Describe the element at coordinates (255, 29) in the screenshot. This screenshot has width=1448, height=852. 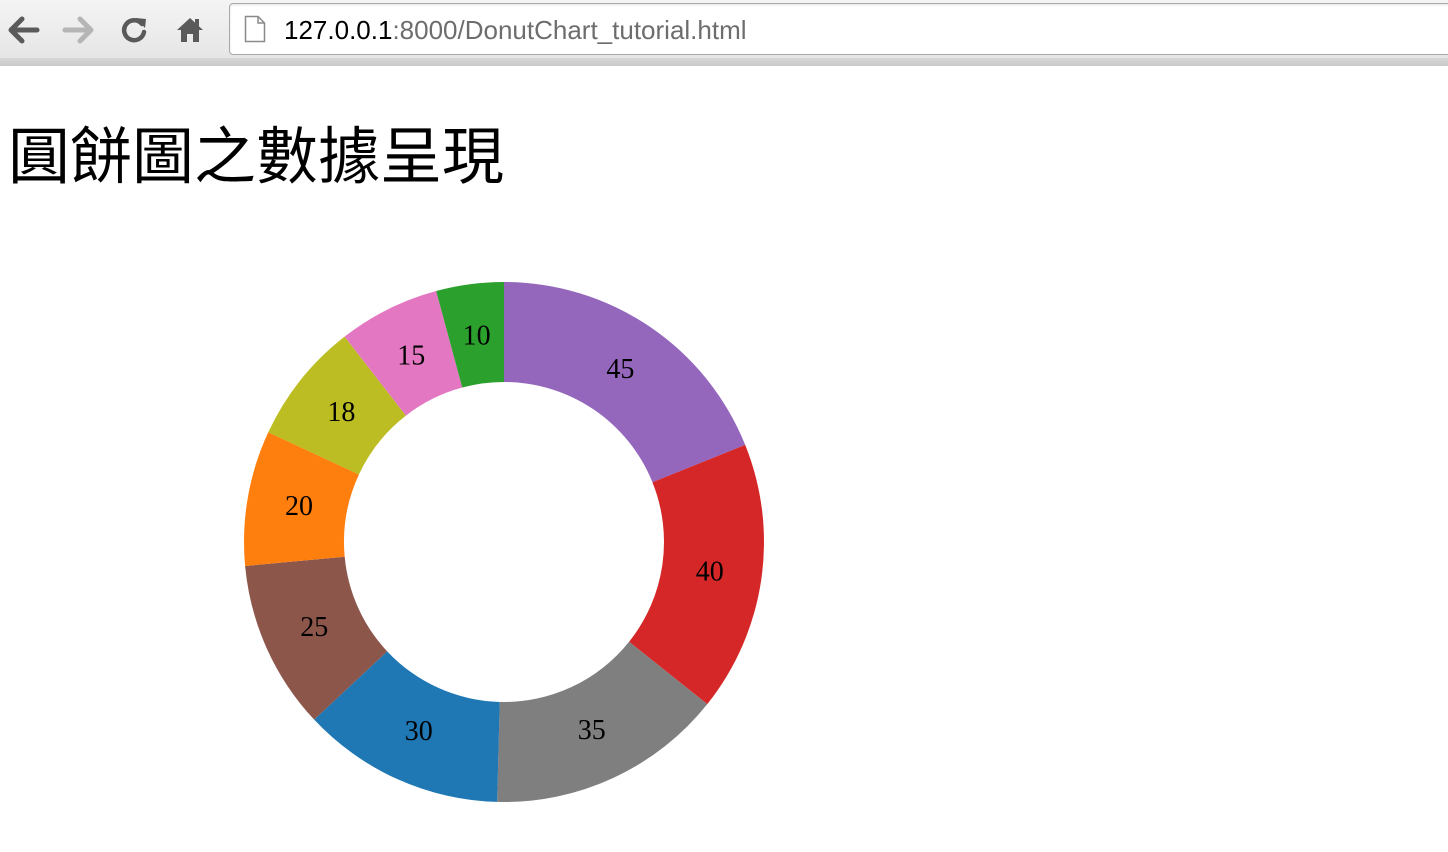
I see `page-document-icon` at that location.